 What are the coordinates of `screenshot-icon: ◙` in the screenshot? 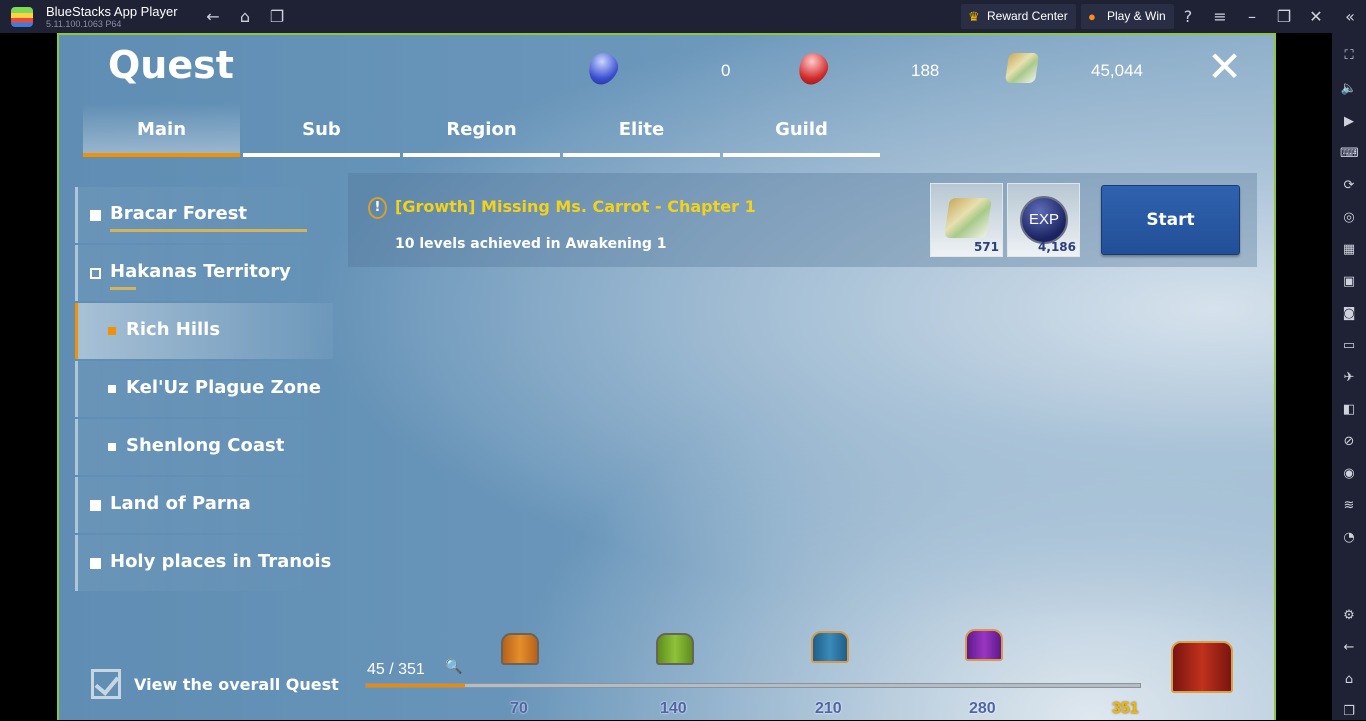 It's located at (1349, 314).